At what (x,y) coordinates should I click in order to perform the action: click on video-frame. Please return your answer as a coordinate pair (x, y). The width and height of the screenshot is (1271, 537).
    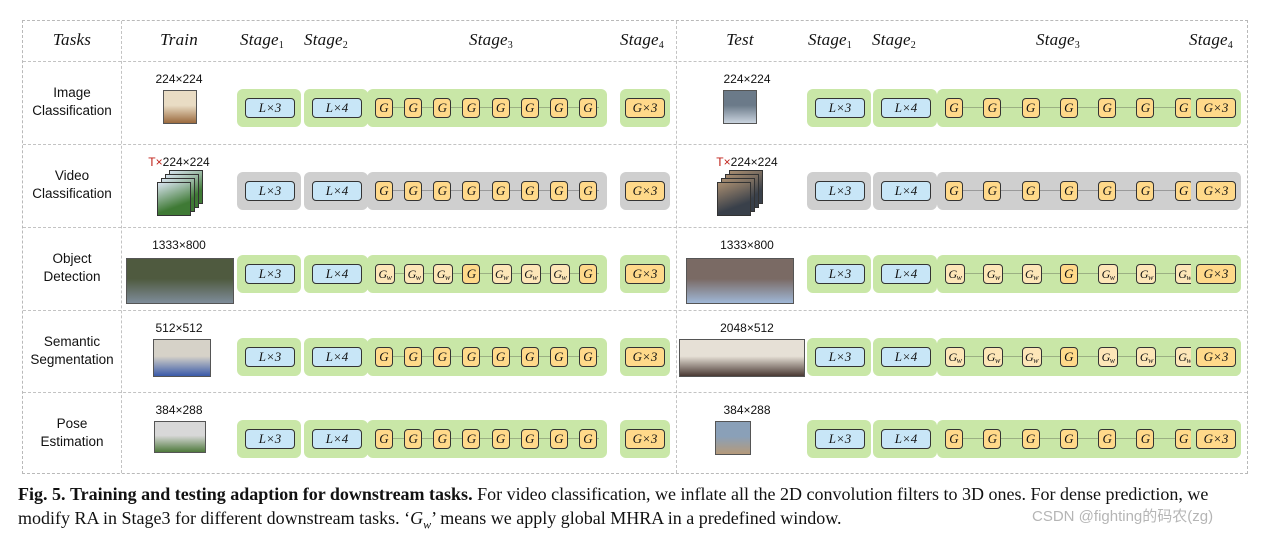
    Looking at the image, I should click on (174, 199).